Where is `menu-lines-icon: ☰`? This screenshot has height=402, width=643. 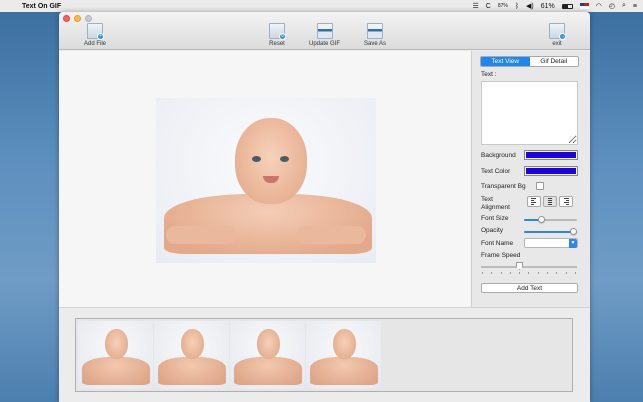 menu-lines-icon: ☰ is located at coordinates (475, 6).